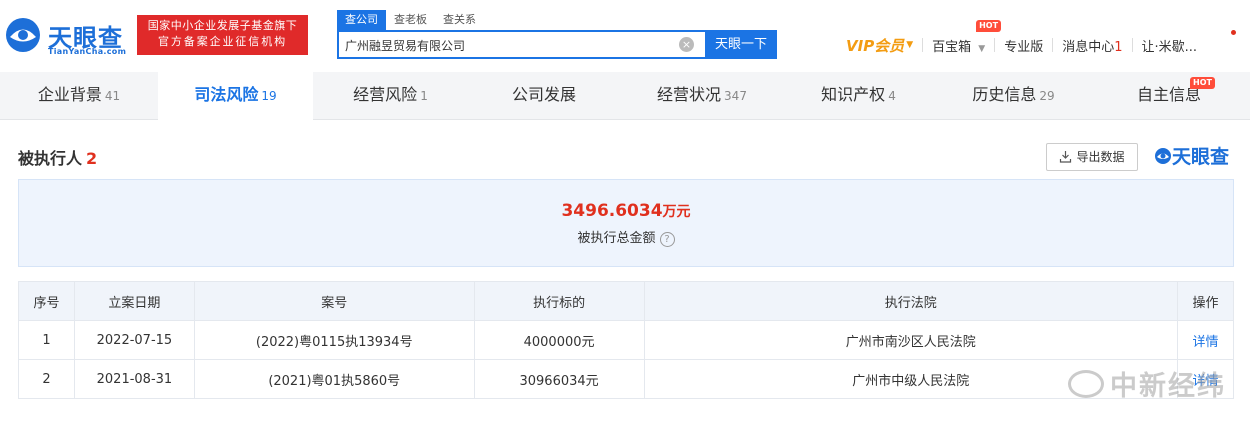  I want to click on tab-label: 知识产权, so click(853, 94).